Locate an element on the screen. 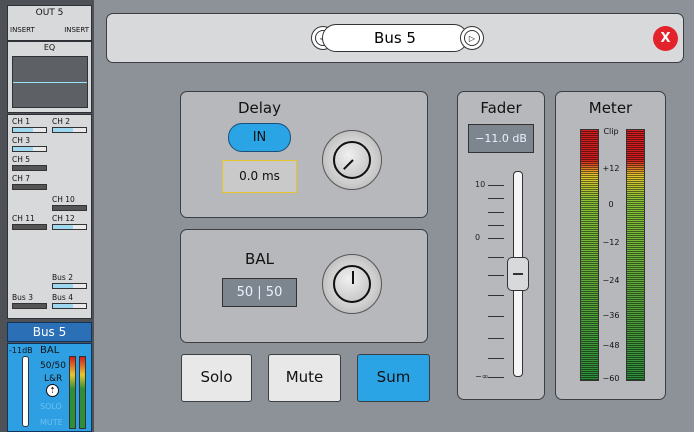 Image resolution: width=694 pixels, height=432 pixels. meter-title: Meter is located at coordinates (610, 108).